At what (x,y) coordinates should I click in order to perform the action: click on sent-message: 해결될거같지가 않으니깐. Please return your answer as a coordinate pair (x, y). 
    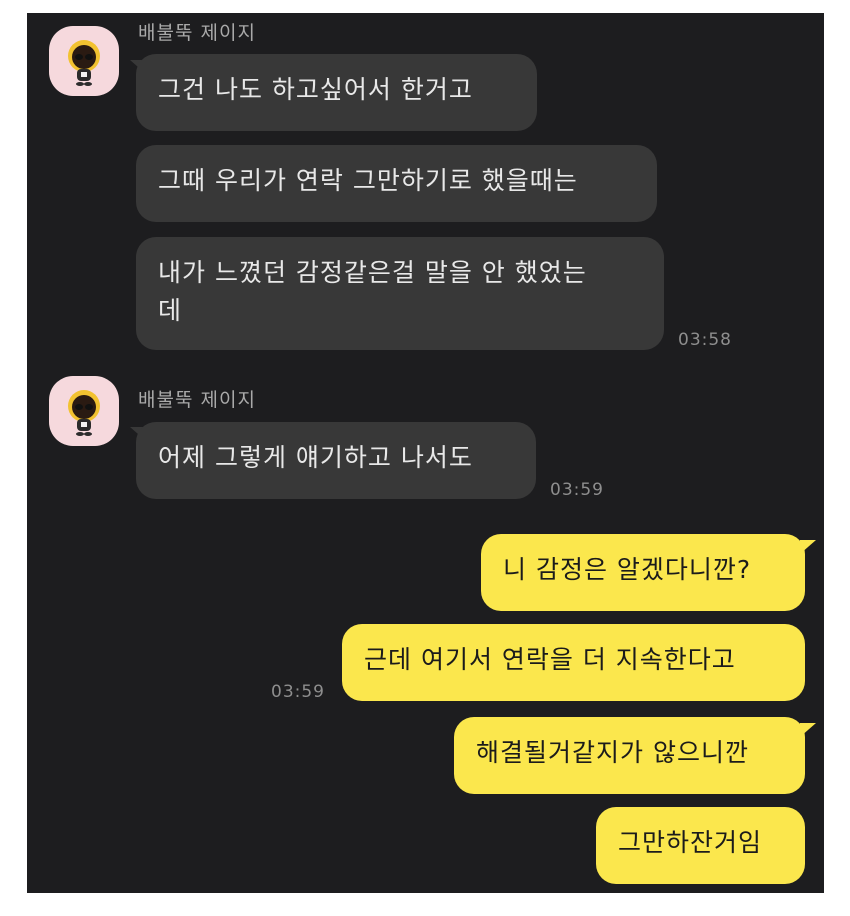
    Looking at the image, I should click on (629, 755).